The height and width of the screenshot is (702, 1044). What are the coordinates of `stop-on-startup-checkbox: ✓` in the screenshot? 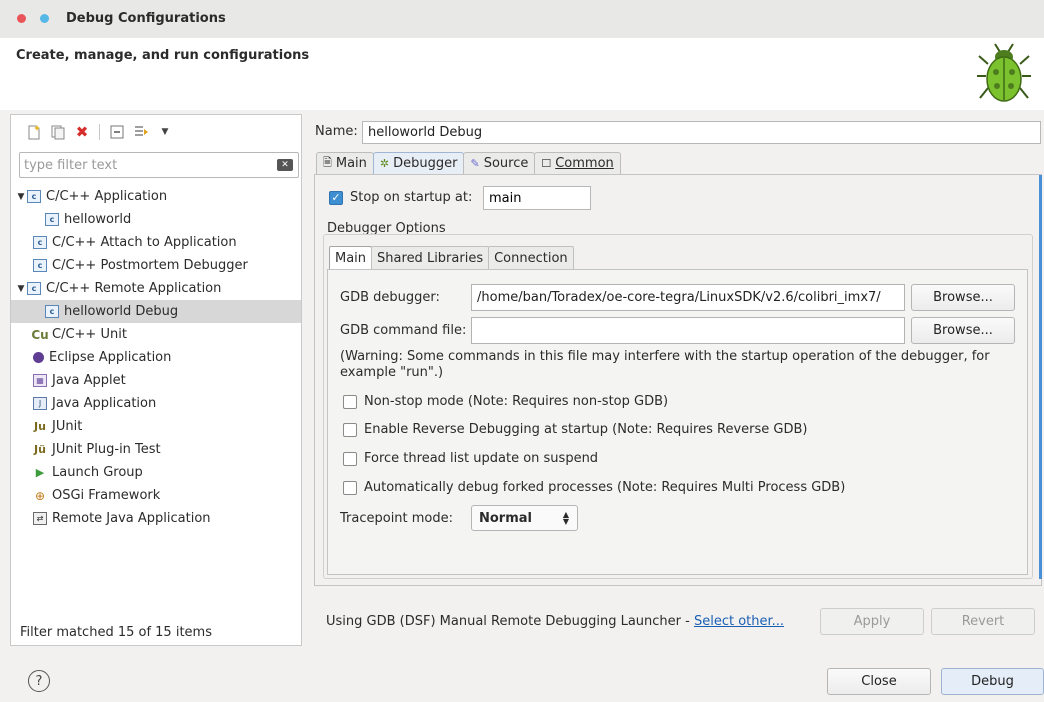 It's located at (336, 197).